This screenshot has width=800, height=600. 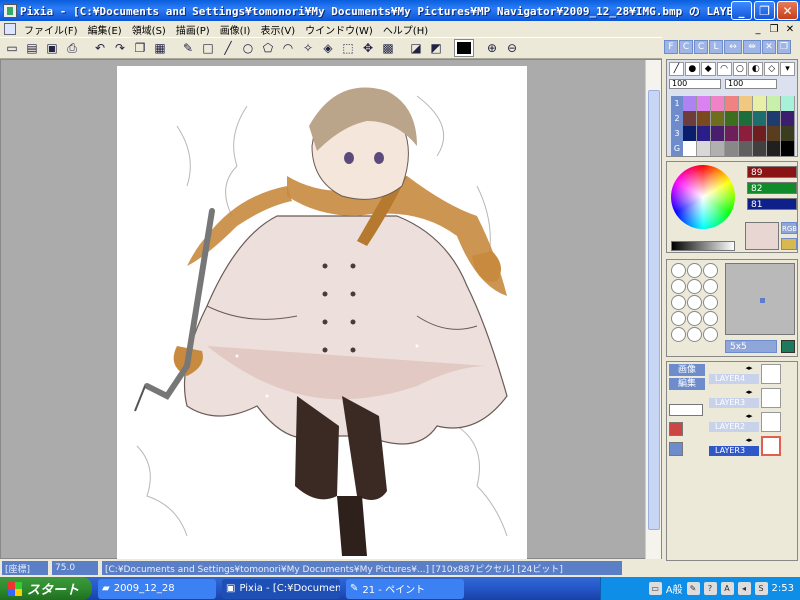 What do you see at coordinates (790, 29) in the screenshot?
I see `mdi-close-button: ✕` at bounding box center [790, 29].